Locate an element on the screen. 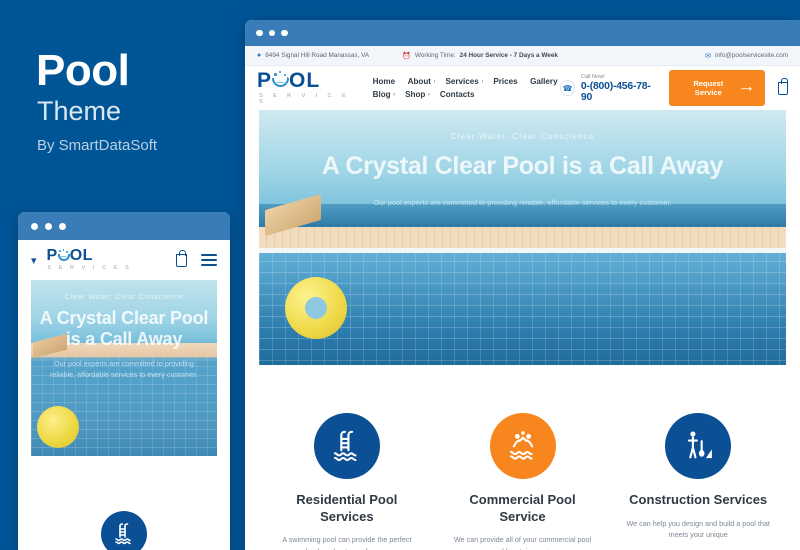 This screenshot has height=550, width=800. menu-item-contacts-label: Contacts is located at coordinates (457, 94).